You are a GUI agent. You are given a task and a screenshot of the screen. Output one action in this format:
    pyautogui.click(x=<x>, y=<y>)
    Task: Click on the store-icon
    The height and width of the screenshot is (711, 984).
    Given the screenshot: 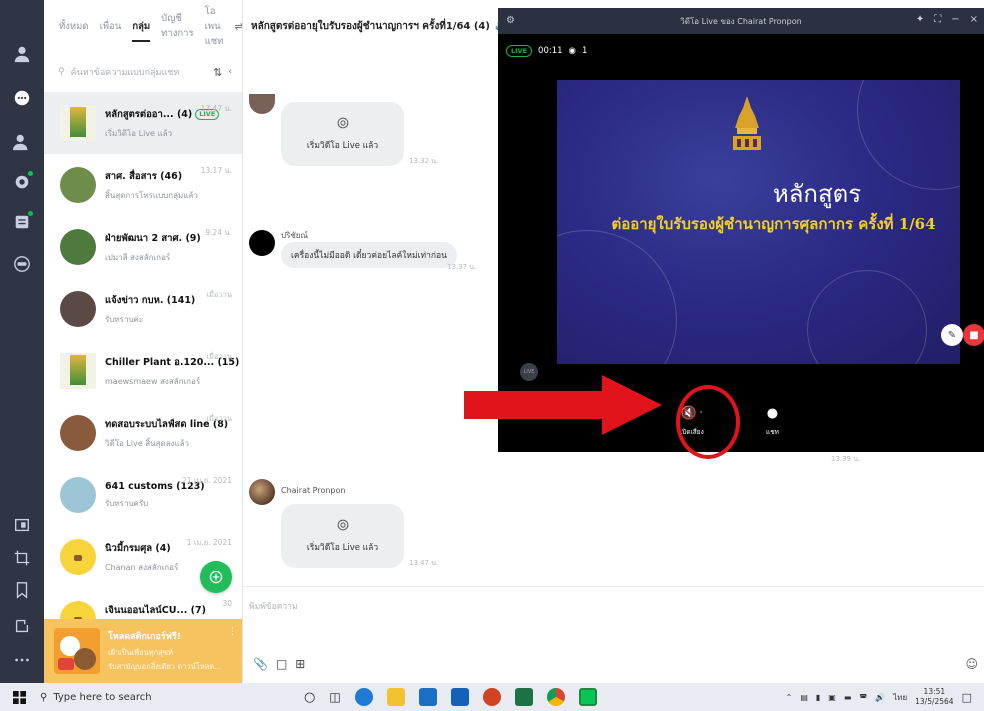 What is the action you would take?
    pyautogui.click(x=427, y=697)
    